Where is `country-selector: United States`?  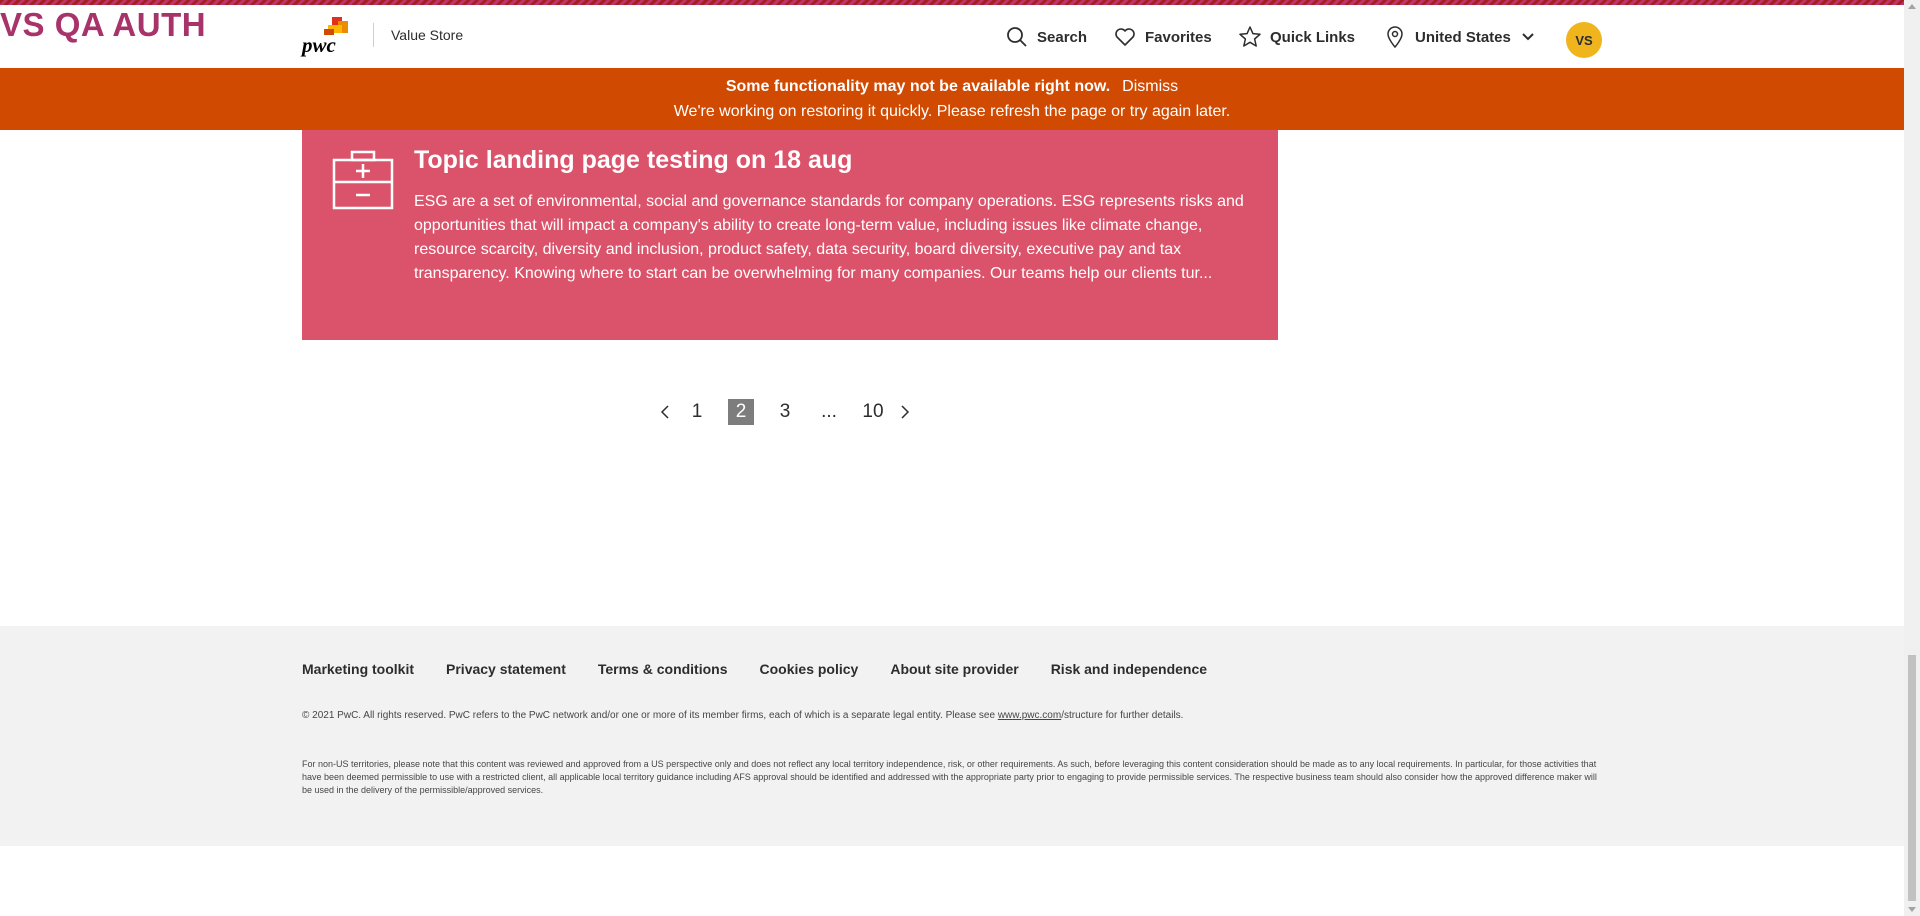 country-selector: United States is located at coordinates (1459, 37).